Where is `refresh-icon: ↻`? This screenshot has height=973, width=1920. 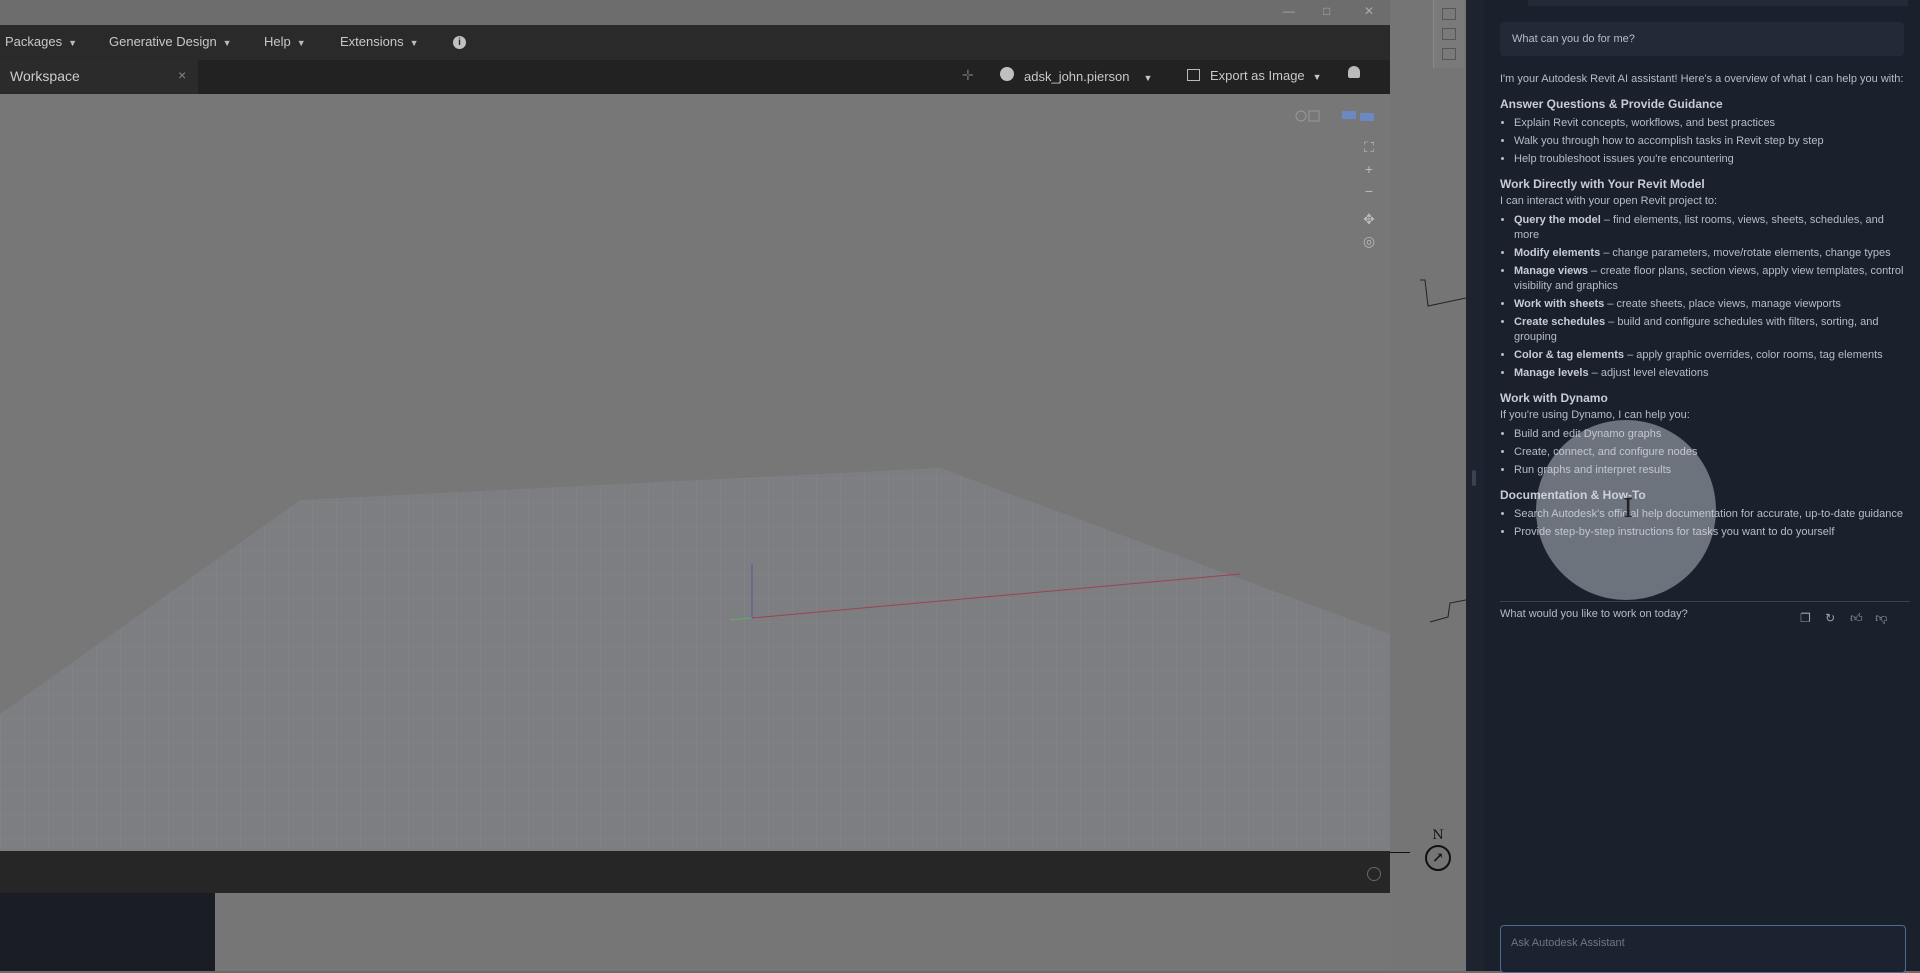
refresh-icon: ↻ is located at coordinates (1831, 618).